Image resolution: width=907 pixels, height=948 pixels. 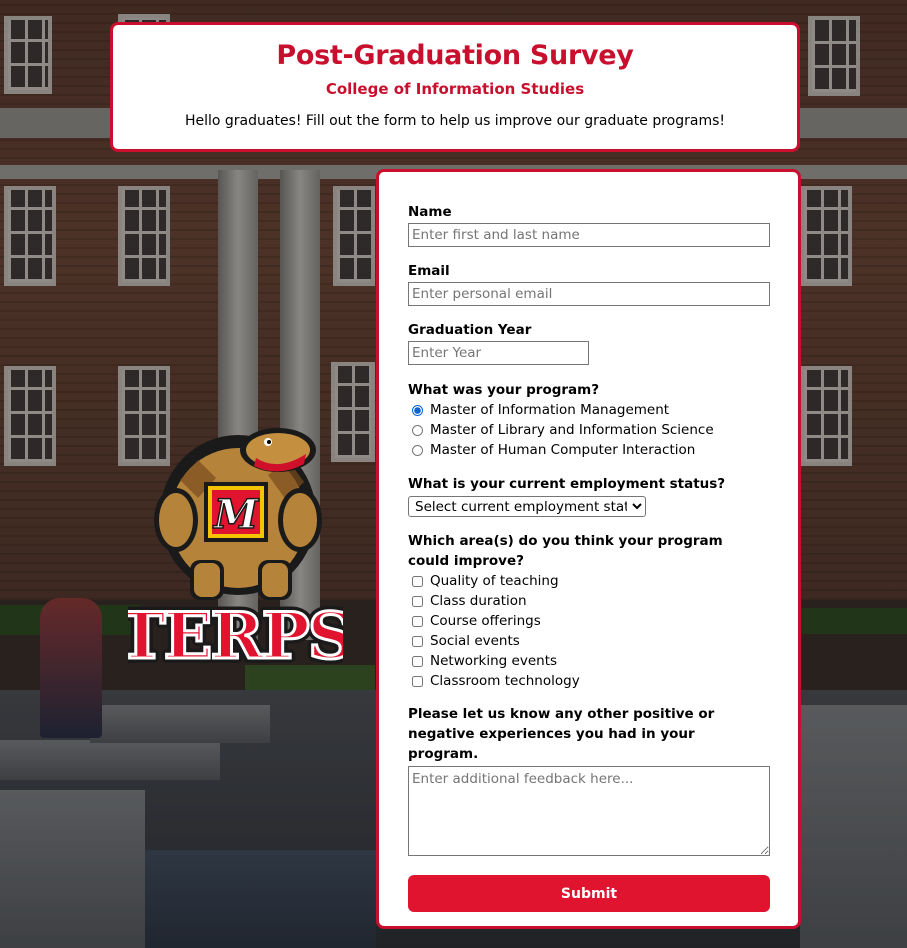 I want to click on improve-option-label: Class duration, so click(x=478, y=601).